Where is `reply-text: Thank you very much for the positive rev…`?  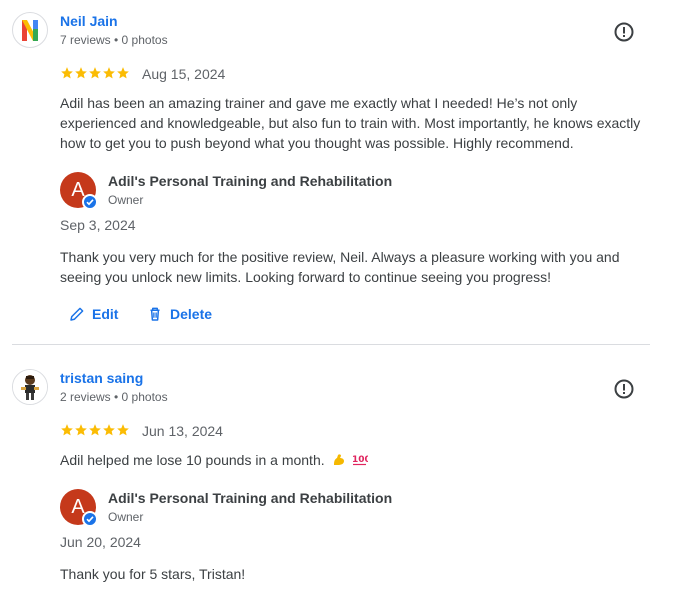
reply-text: Thank you very much for the positive rev… is located at coordinates (340, 267).